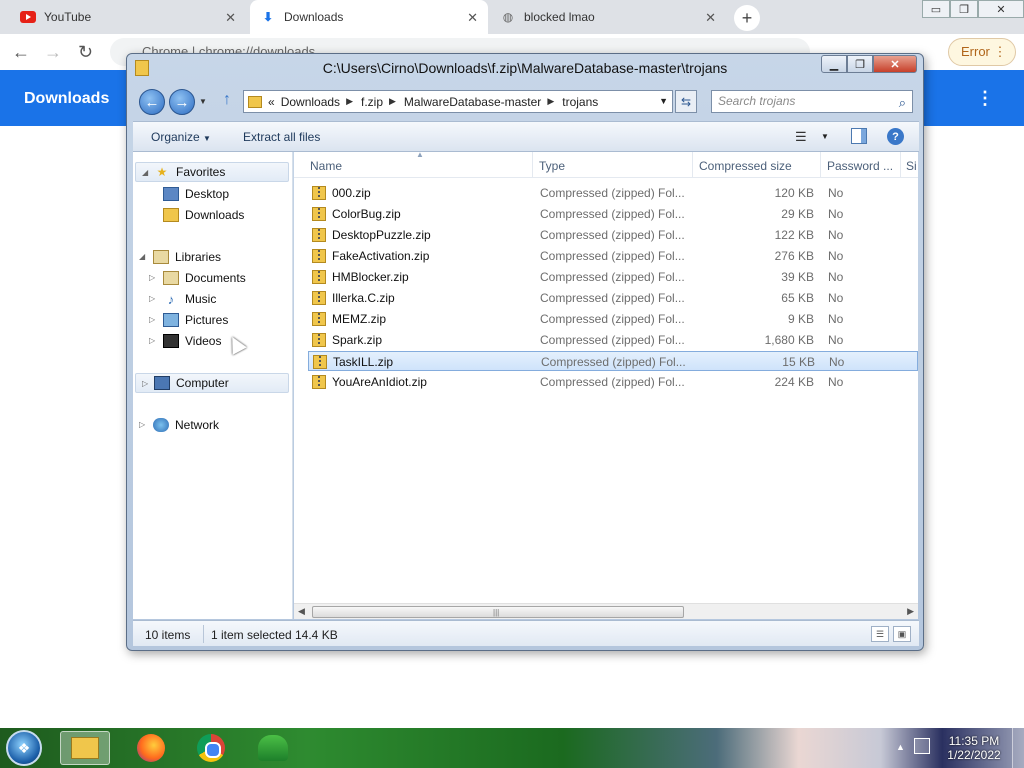  I want to click on column-size: Si, so click(911, 166).